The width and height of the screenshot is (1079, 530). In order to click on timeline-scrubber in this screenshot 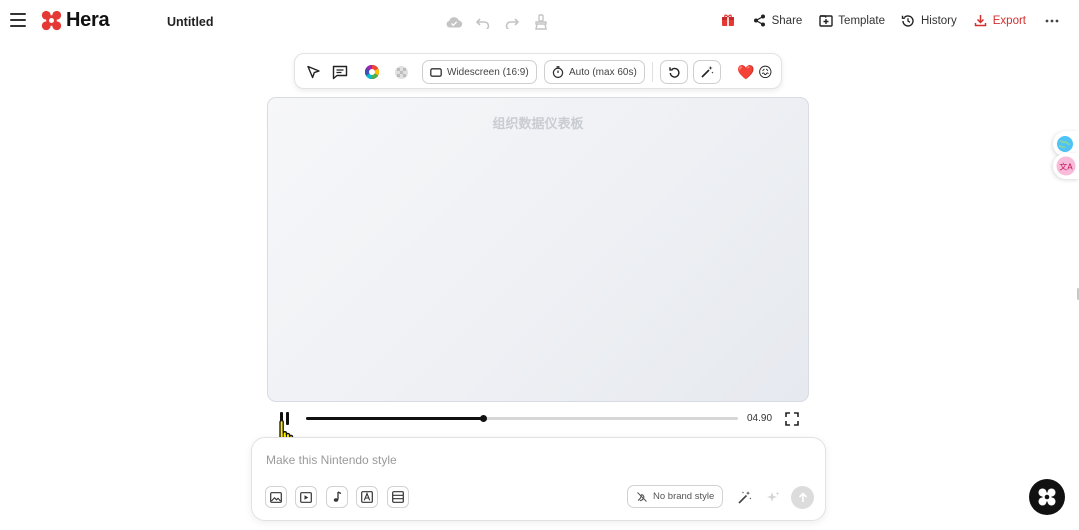, I will do `click(522, 418)`.